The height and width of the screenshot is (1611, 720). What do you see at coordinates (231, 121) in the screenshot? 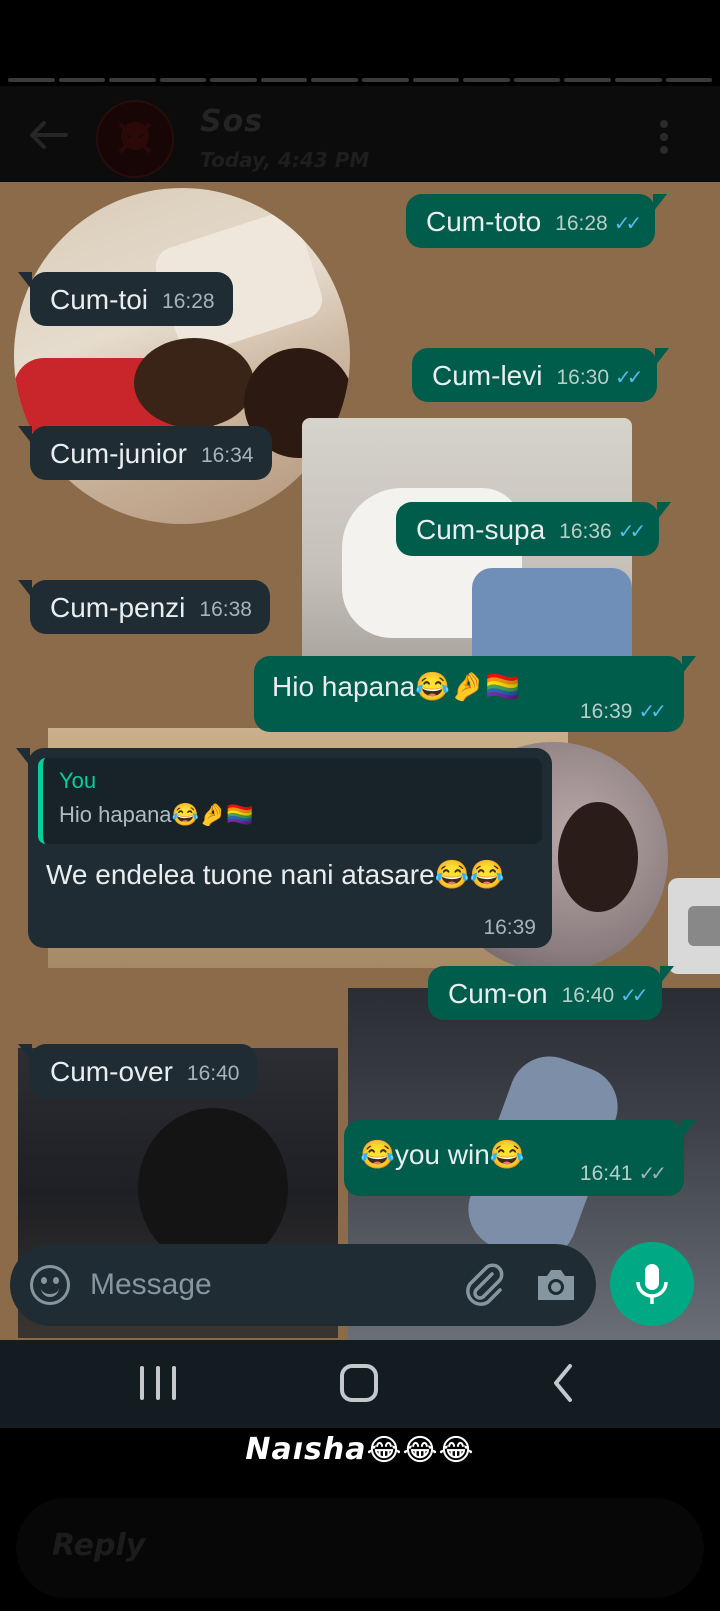
I see `contact-name: Sos` at bounding box center [231, 121].